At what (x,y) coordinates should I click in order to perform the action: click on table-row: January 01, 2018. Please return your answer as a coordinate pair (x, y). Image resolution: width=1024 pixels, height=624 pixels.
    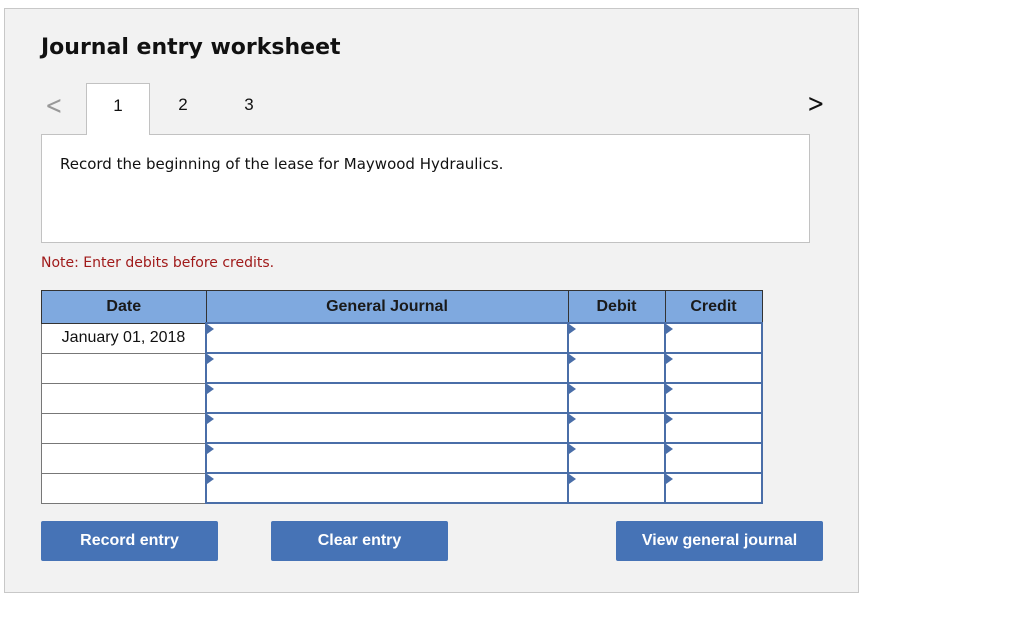
    Looking at the image, I should click on (402, 338).